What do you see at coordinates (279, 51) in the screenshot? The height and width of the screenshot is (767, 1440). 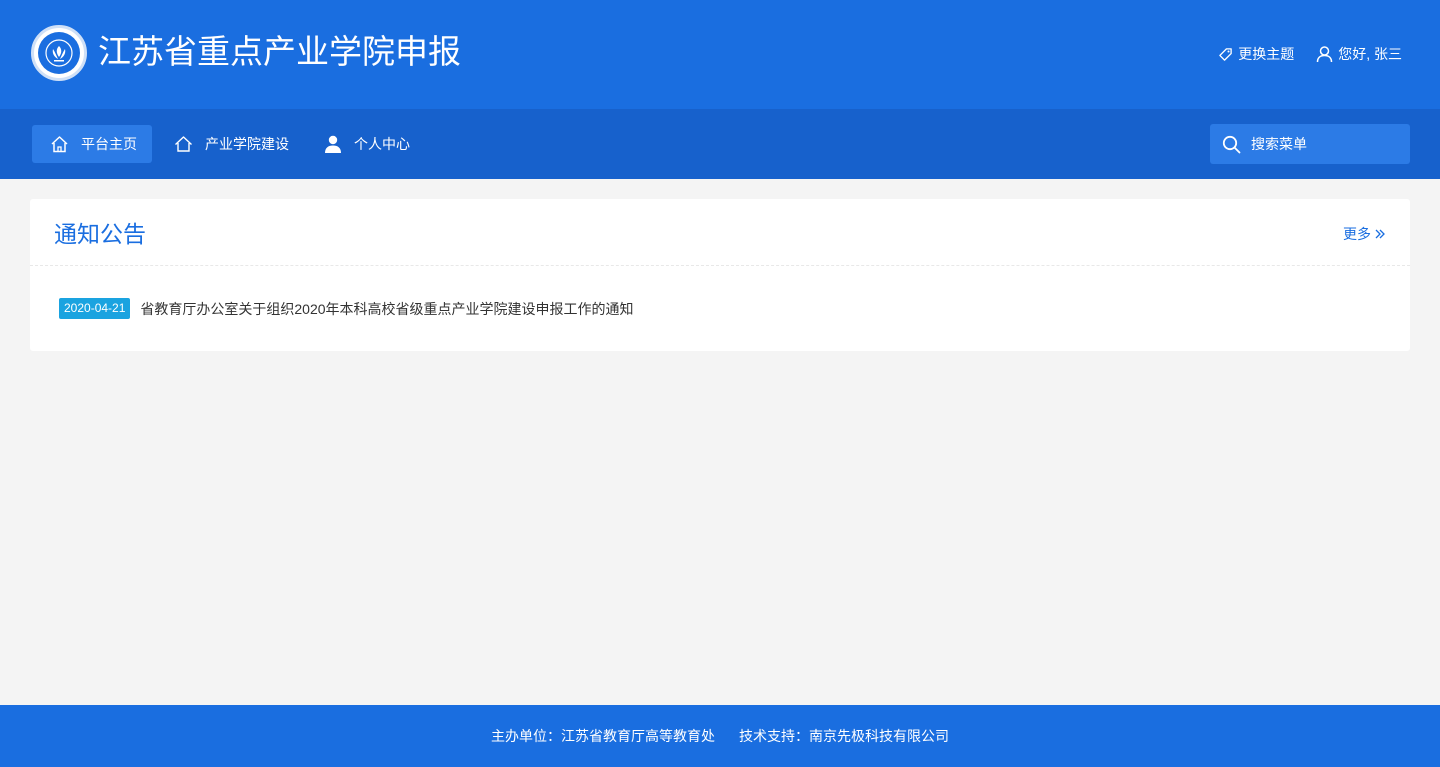 I see `site-title: 江苏省重点产业学院申报` at bounding box center [279, 51].